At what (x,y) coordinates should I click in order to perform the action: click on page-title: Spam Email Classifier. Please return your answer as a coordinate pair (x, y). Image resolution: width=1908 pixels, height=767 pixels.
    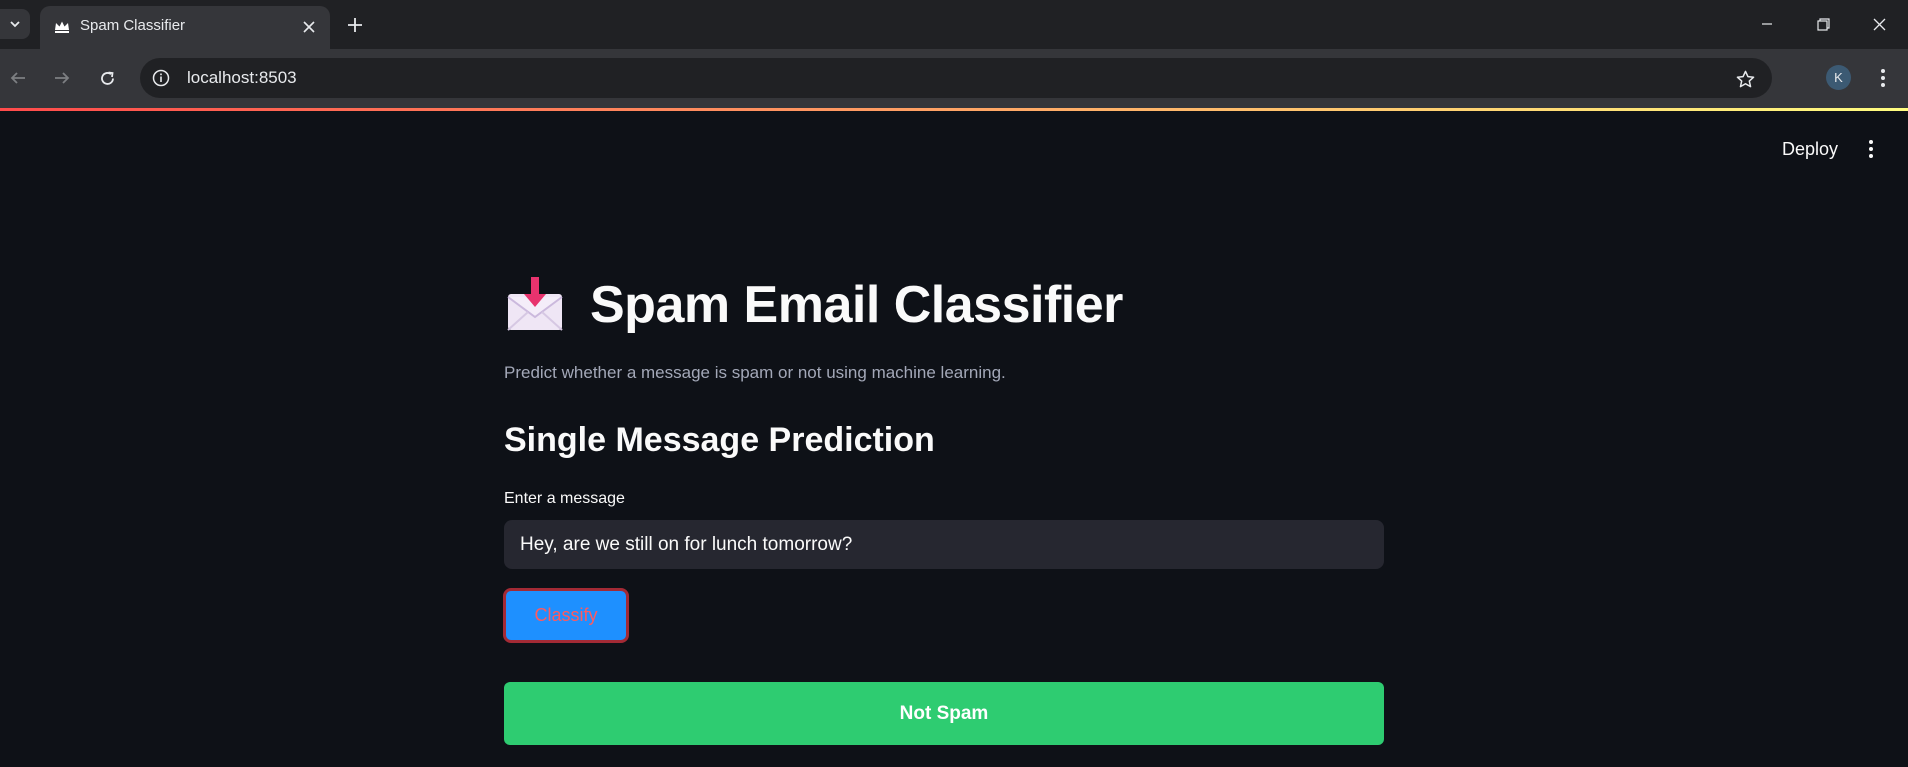
    Looking at the image, I should click on (856, 305).